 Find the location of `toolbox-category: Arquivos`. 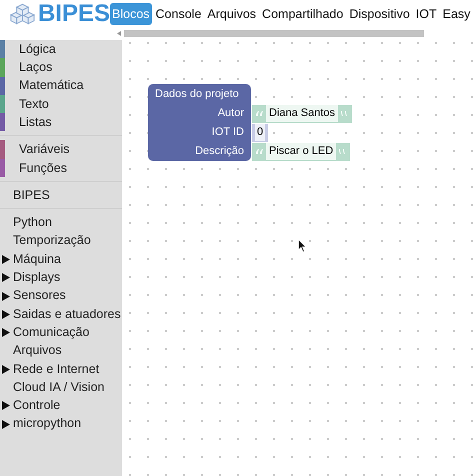

toolbox-category: Arquivos is located at coordinates (61, 350).